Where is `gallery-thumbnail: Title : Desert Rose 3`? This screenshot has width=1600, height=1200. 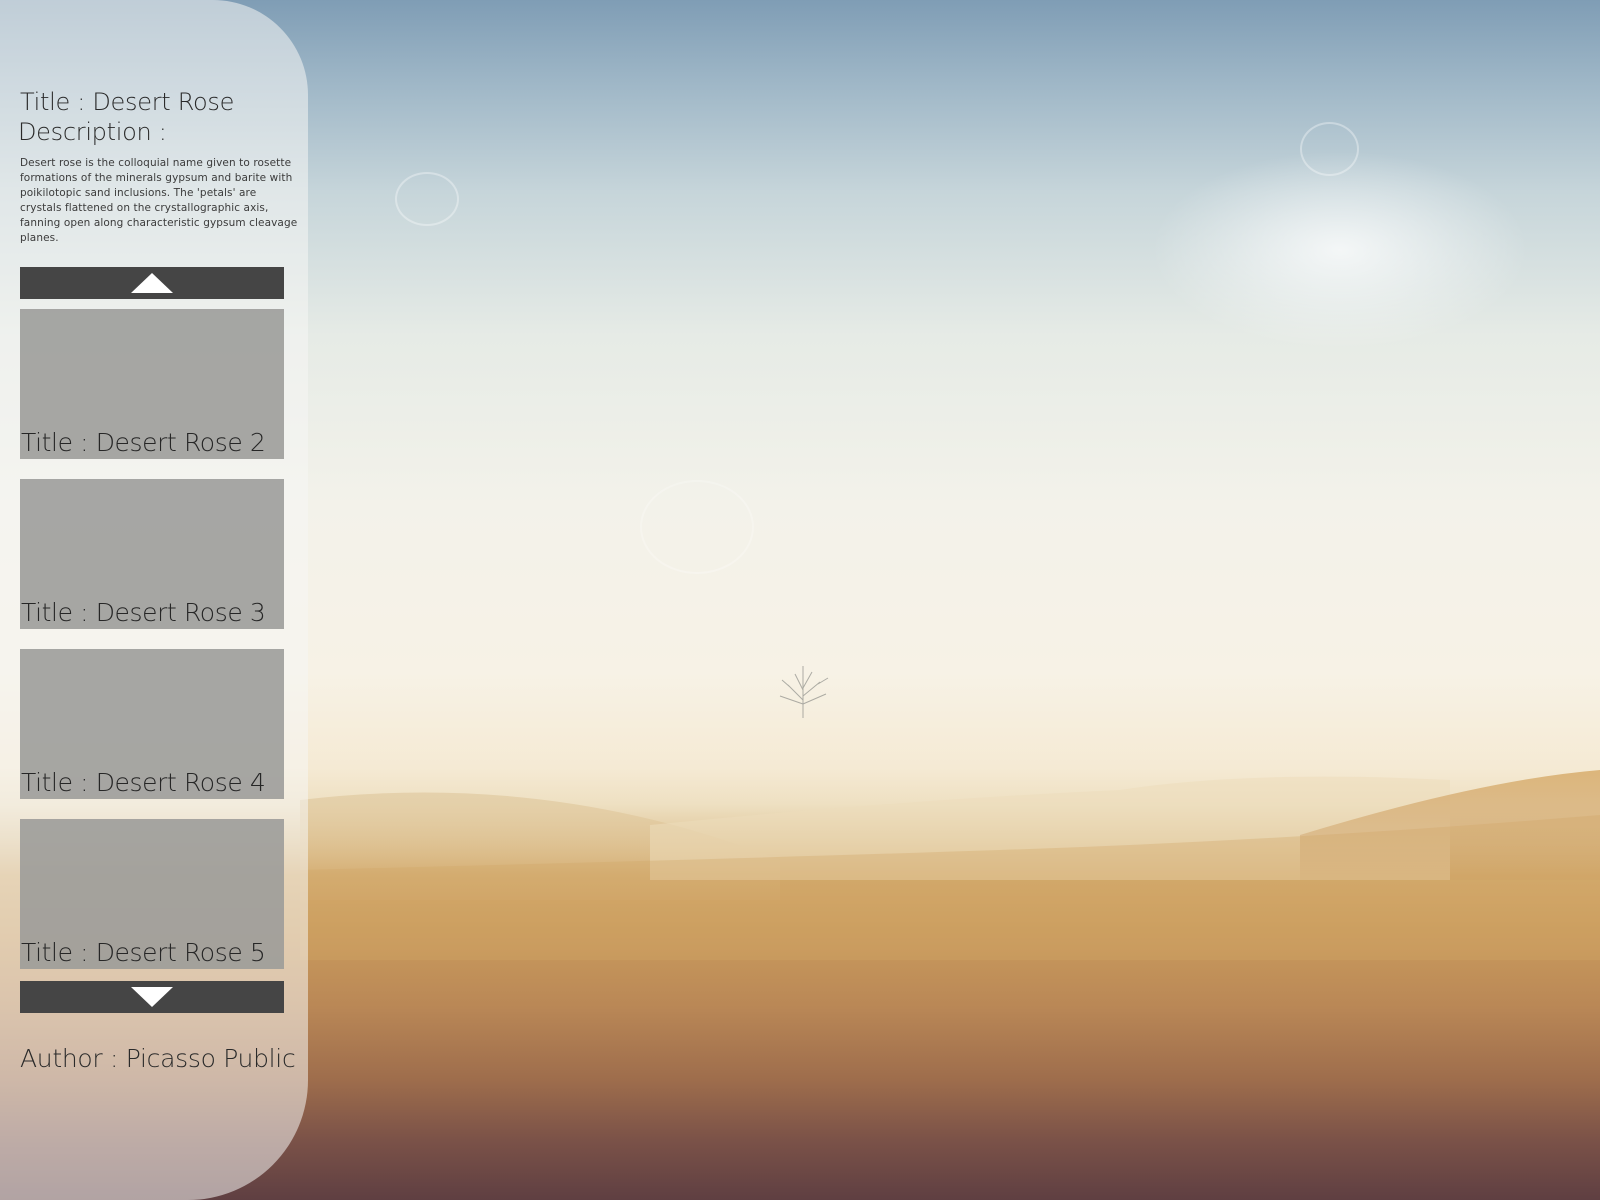 gallery-thumbnail: Title : Desert Rose 3 is located at coordinates (152, 554).